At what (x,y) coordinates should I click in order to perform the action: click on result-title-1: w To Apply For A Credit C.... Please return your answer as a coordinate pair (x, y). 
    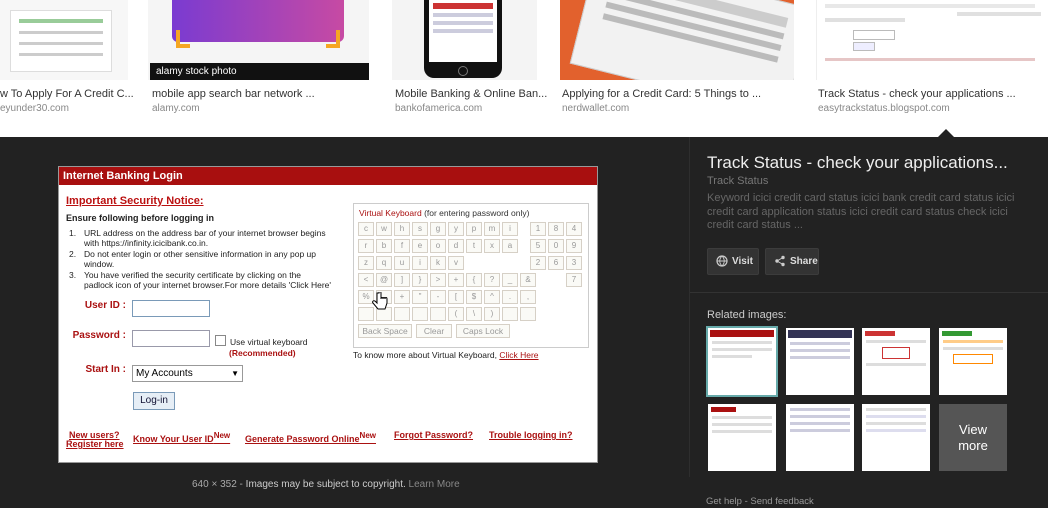
    Looking at the image, I should click on (67, 94).